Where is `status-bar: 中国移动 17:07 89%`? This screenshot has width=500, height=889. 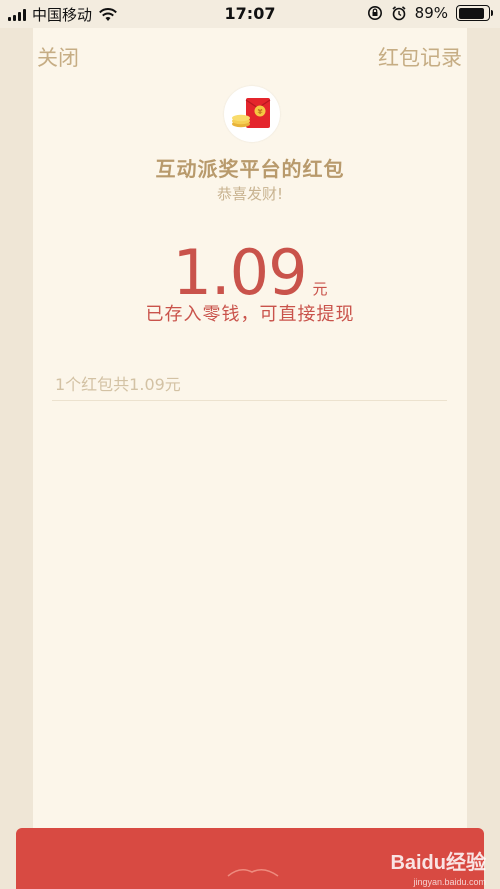 status-bar: 中国移动 17:07 89% is located at coordinates (250, 14).